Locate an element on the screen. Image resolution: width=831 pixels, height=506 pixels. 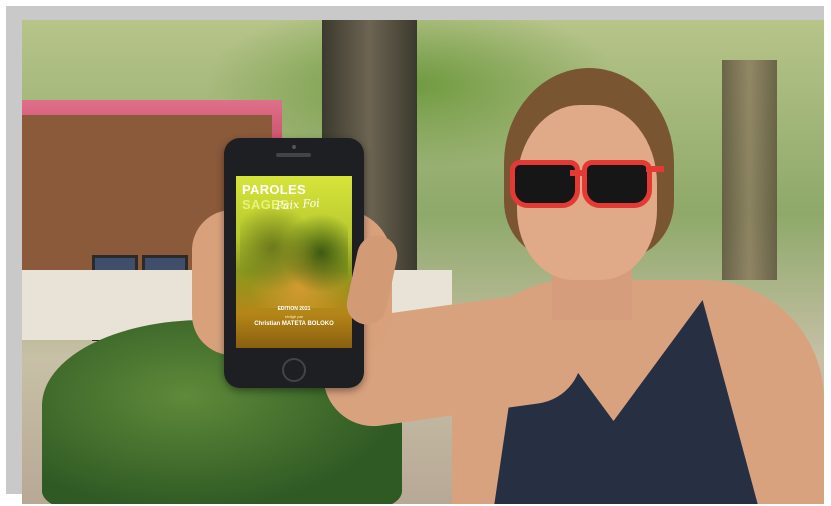
phone-home-button is located at coordinates (294, 370).